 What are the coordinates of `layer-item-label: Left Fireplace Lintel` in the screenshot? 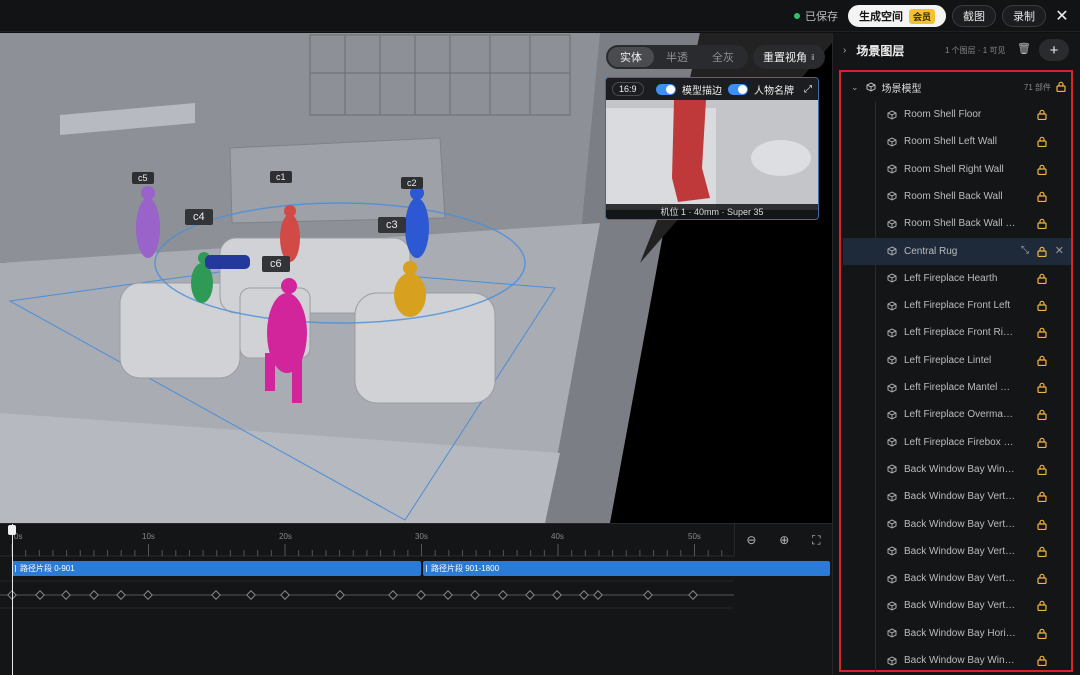 It's located at (948, 360).